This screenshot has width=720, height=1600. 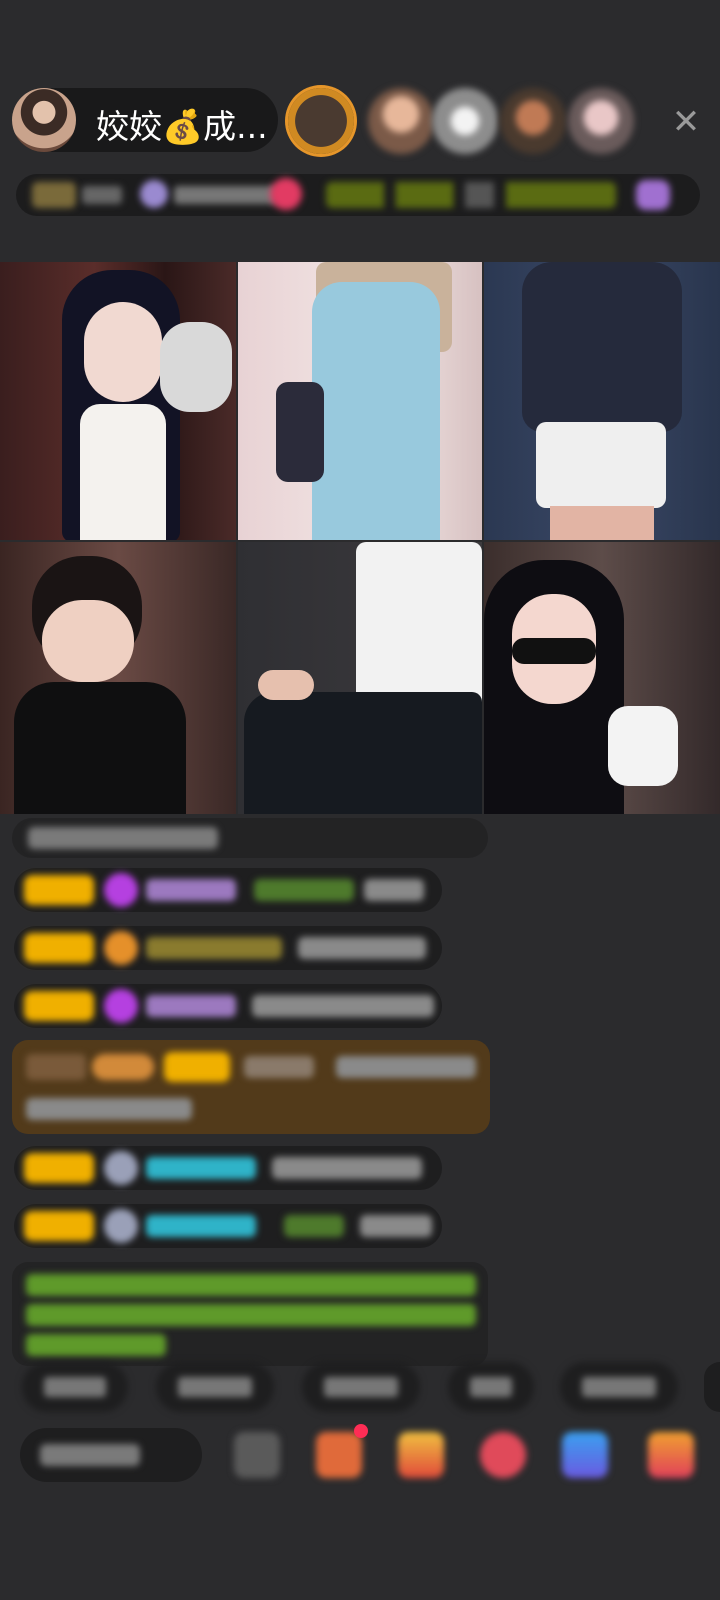 What do you see at coordinates (503, 1455) in the screenshot?
I see `game-icon` at bounding box center [503, 1455].